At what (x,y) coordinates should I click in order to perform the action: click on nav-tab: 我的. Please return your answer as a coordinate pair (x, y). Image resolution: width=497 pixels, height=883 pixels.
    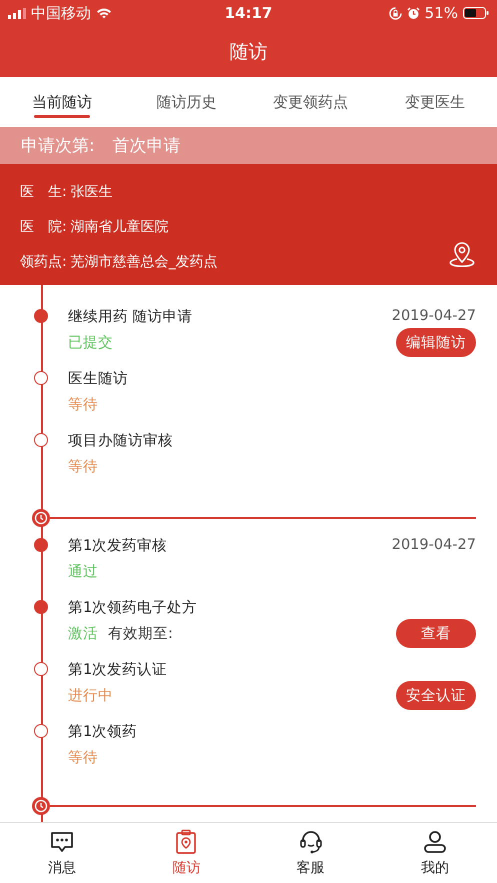
    Looking at the image, I should click on (434, 853).